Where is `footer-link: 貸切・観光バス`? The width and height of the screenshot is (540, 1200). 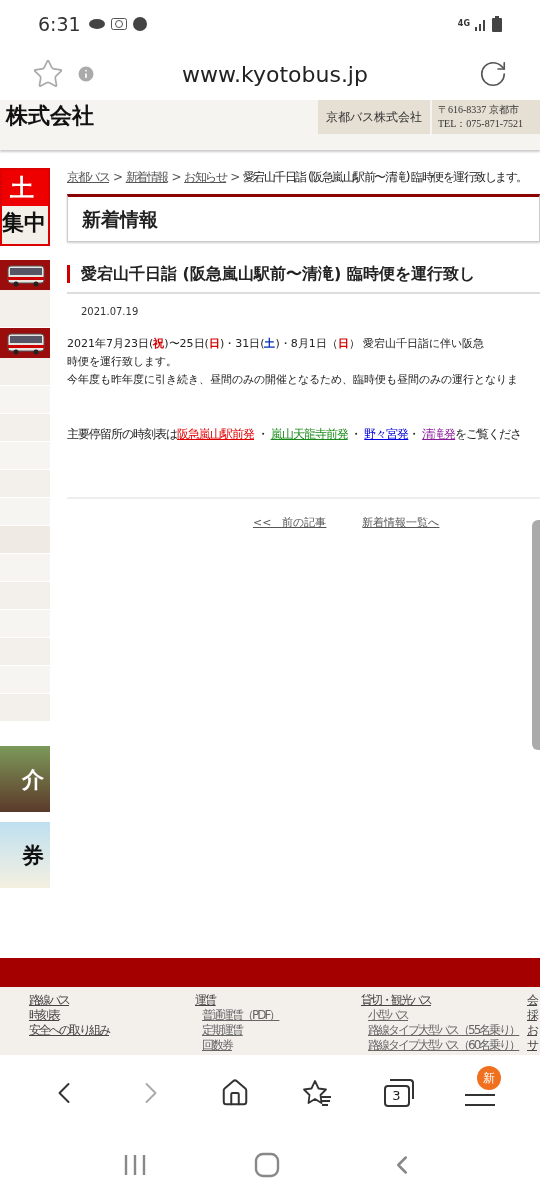
footer-link: 貸切・観光バス is located at coordinates (444, 1000).